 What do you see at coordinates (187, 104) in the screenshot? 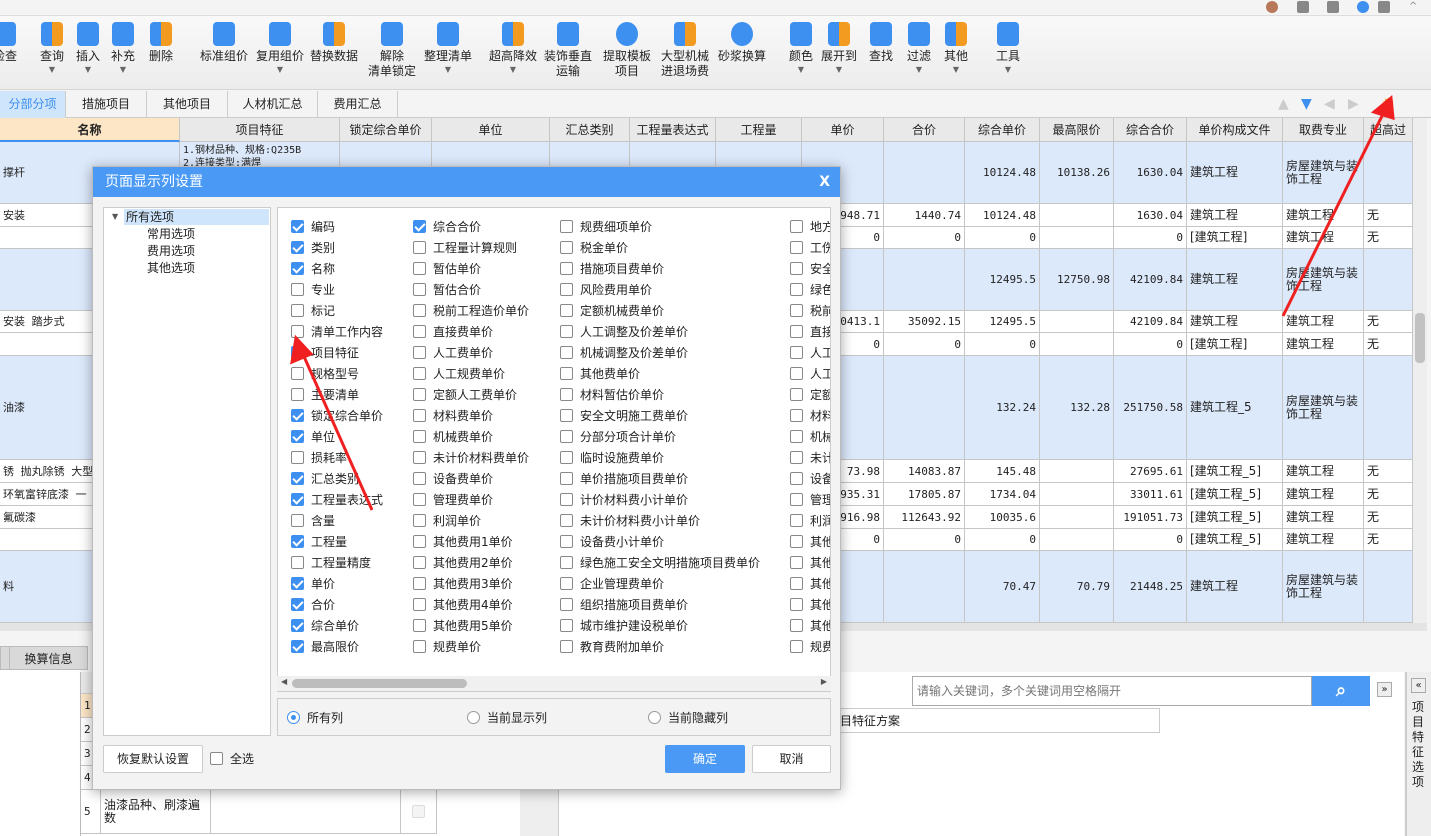
I see `tab-2: 其他项目` at bounding box center [187, 104].